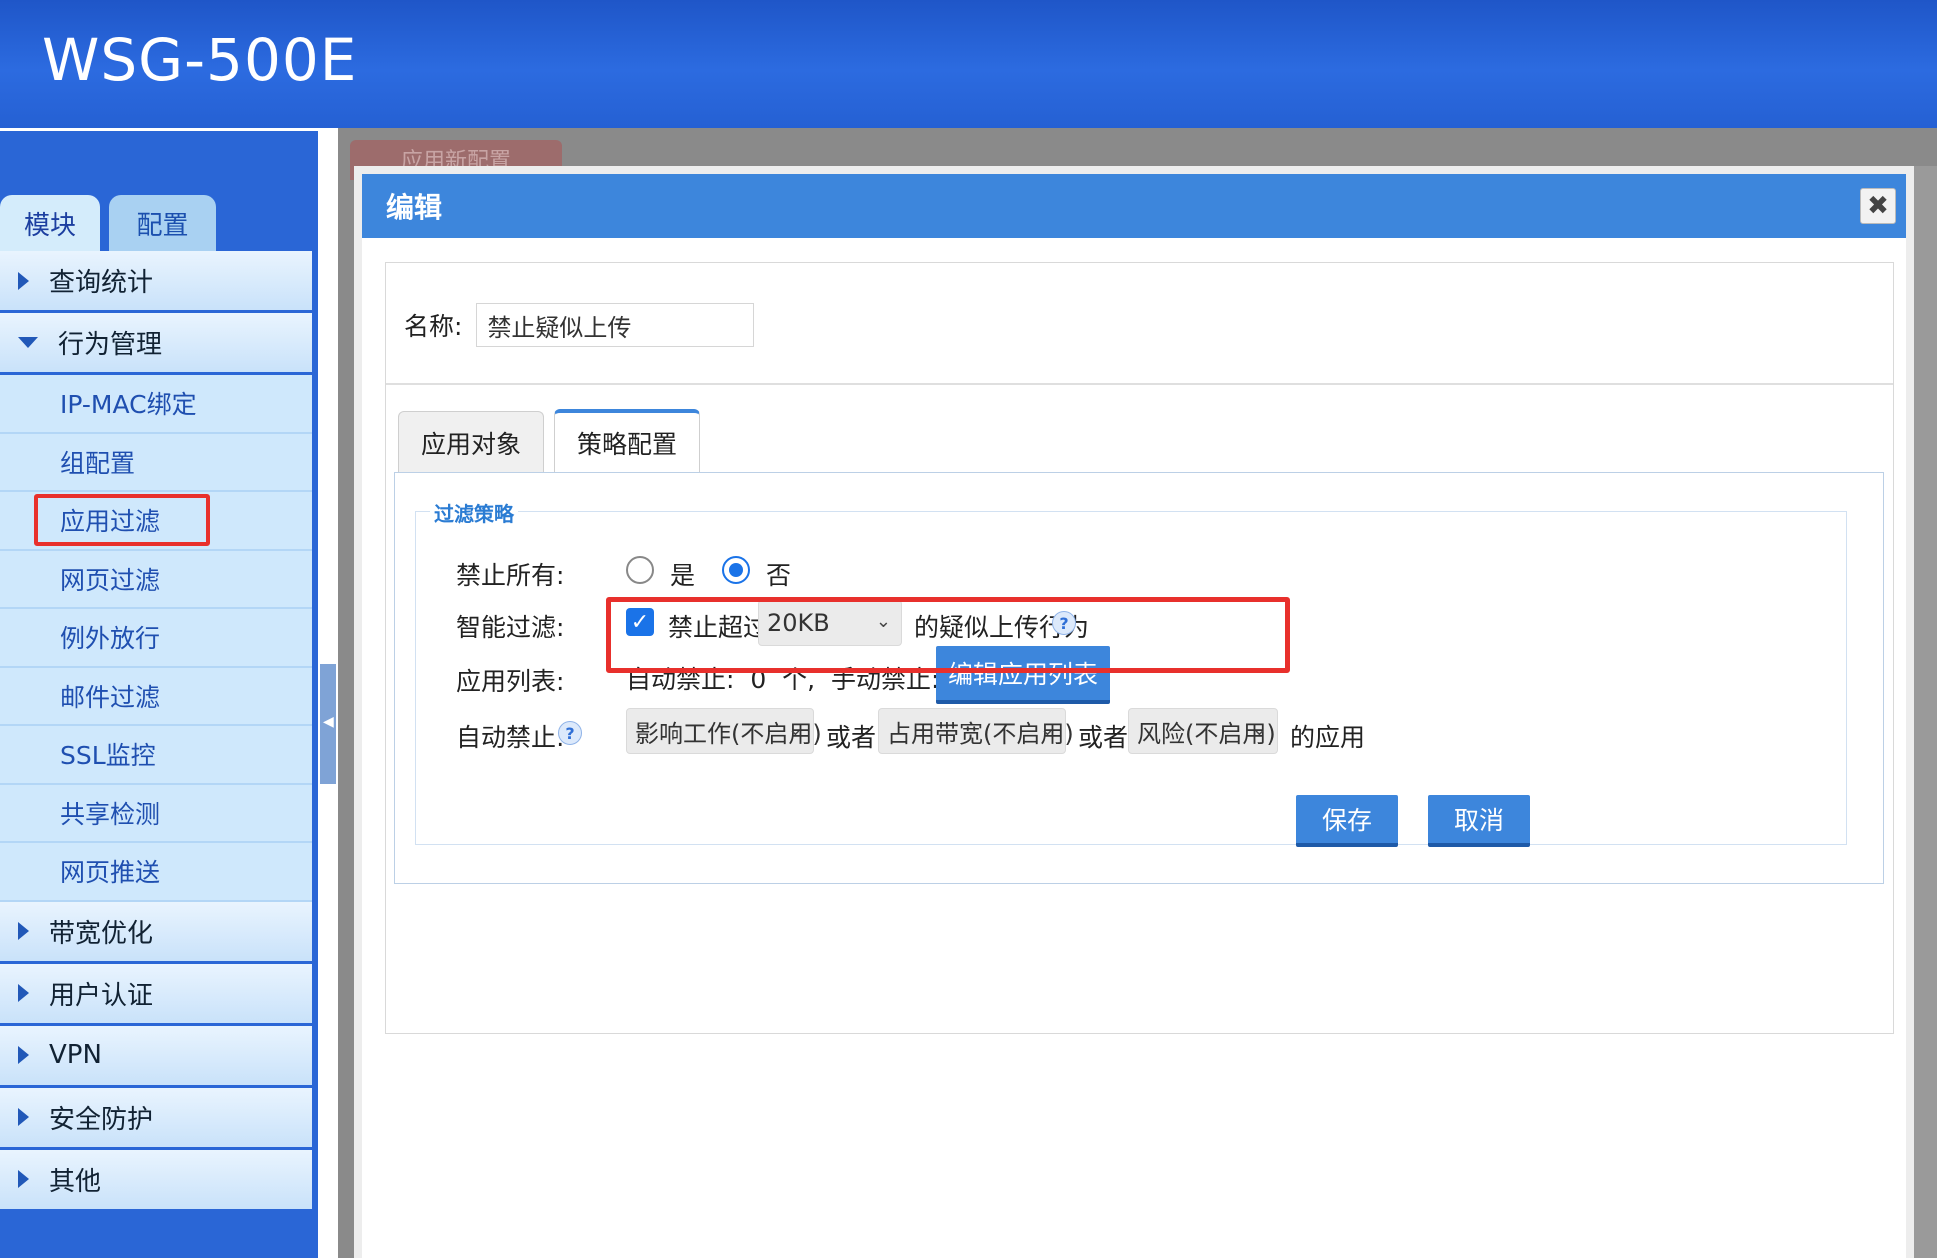  I want to click on sidebar-item-web-push: 网页推送, so click(156, 872).